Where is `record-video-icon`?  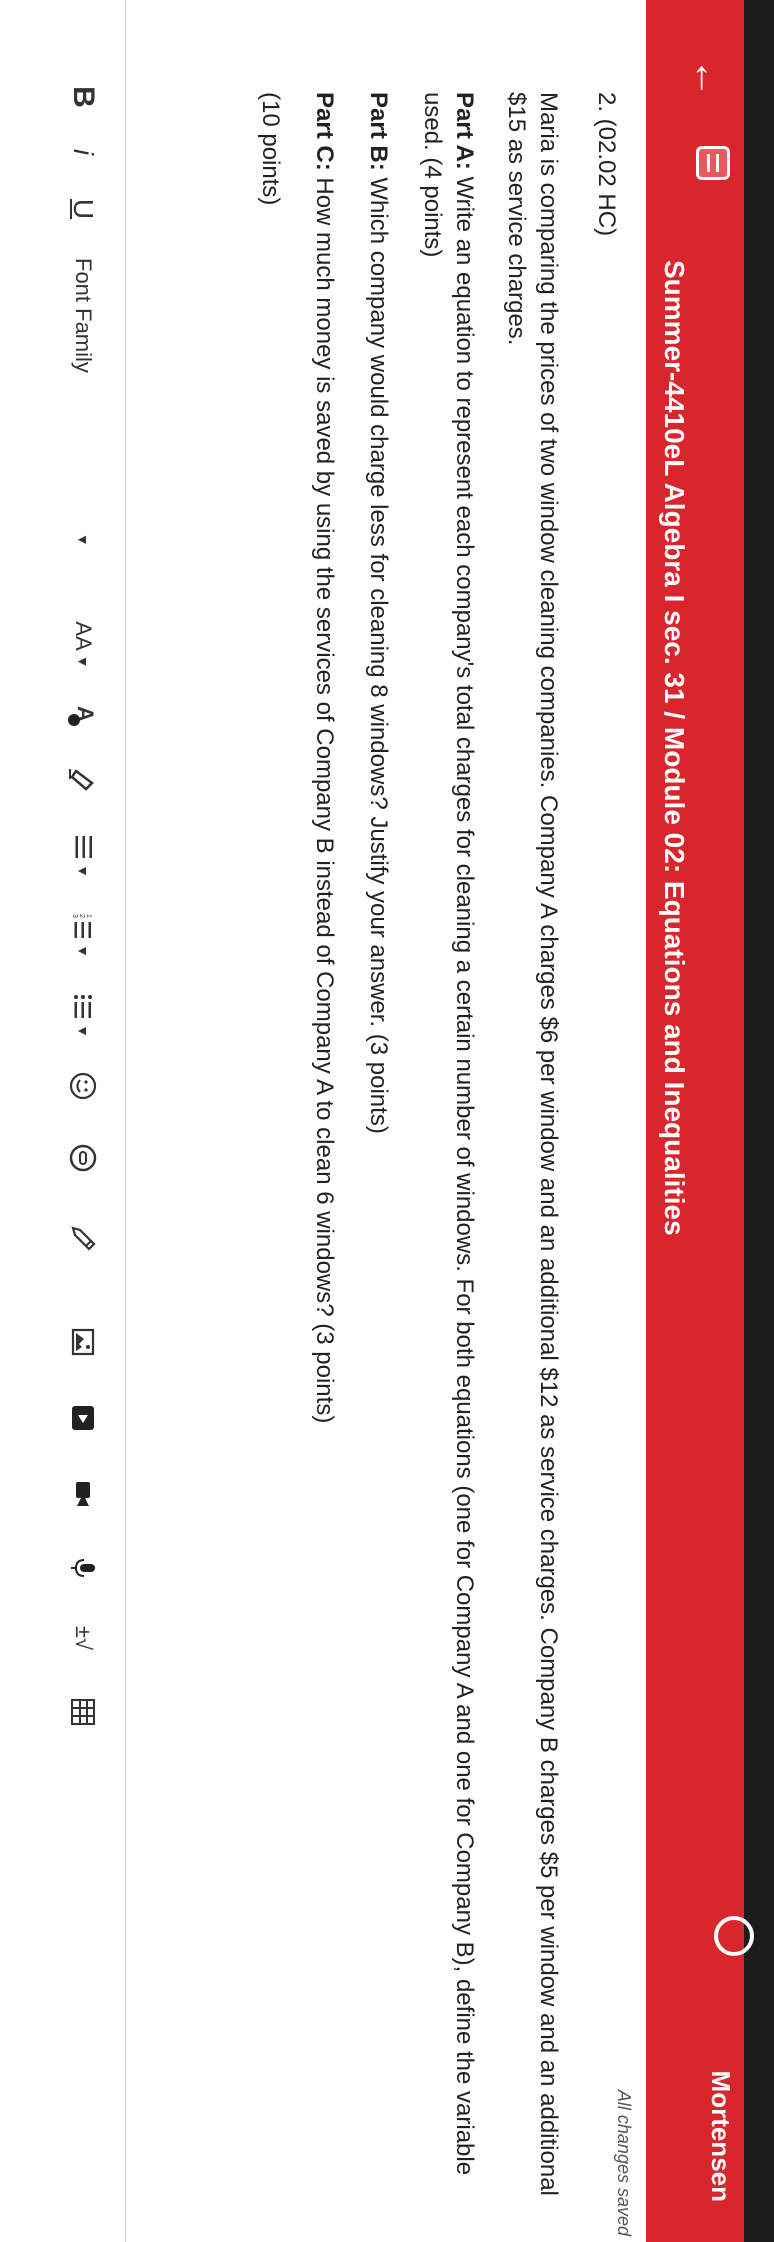
record-video-icon is located at coordinates (83, 1494).